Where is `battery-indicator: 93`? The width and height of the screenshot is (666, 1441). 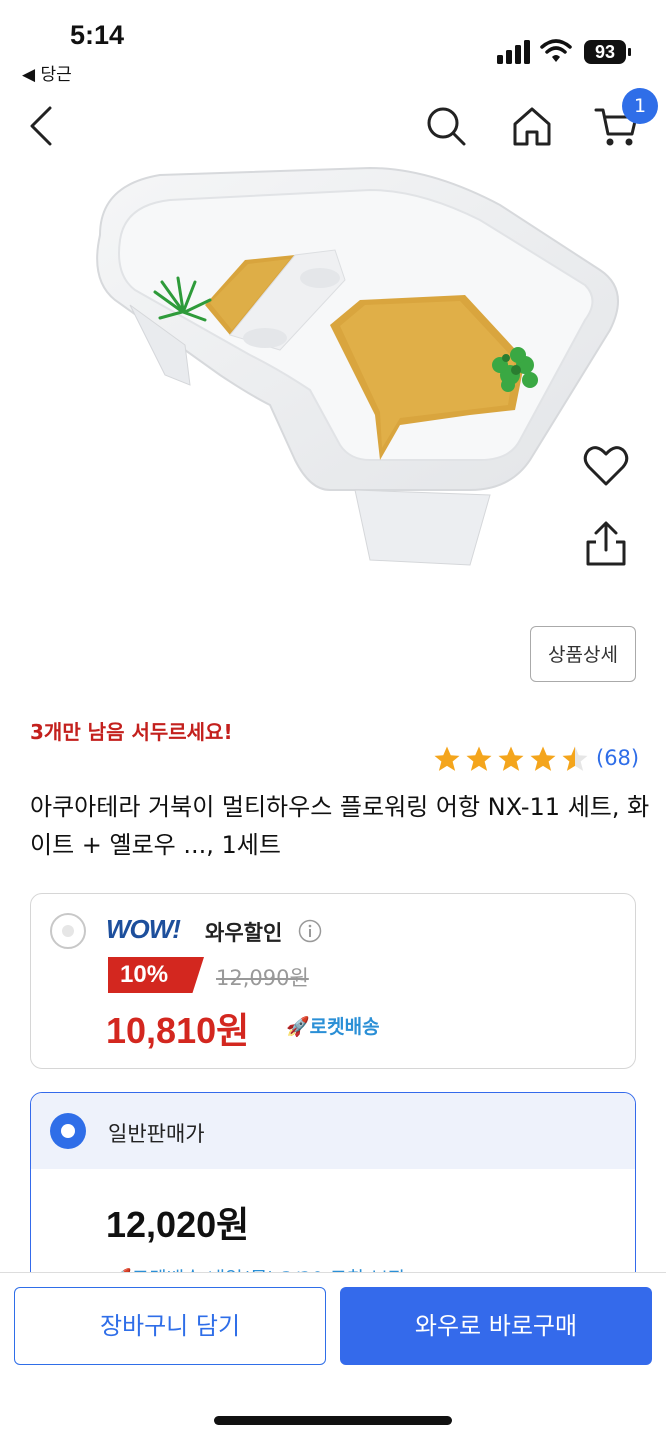 battery-indicator: 93 is located at coordinates (608, 52).